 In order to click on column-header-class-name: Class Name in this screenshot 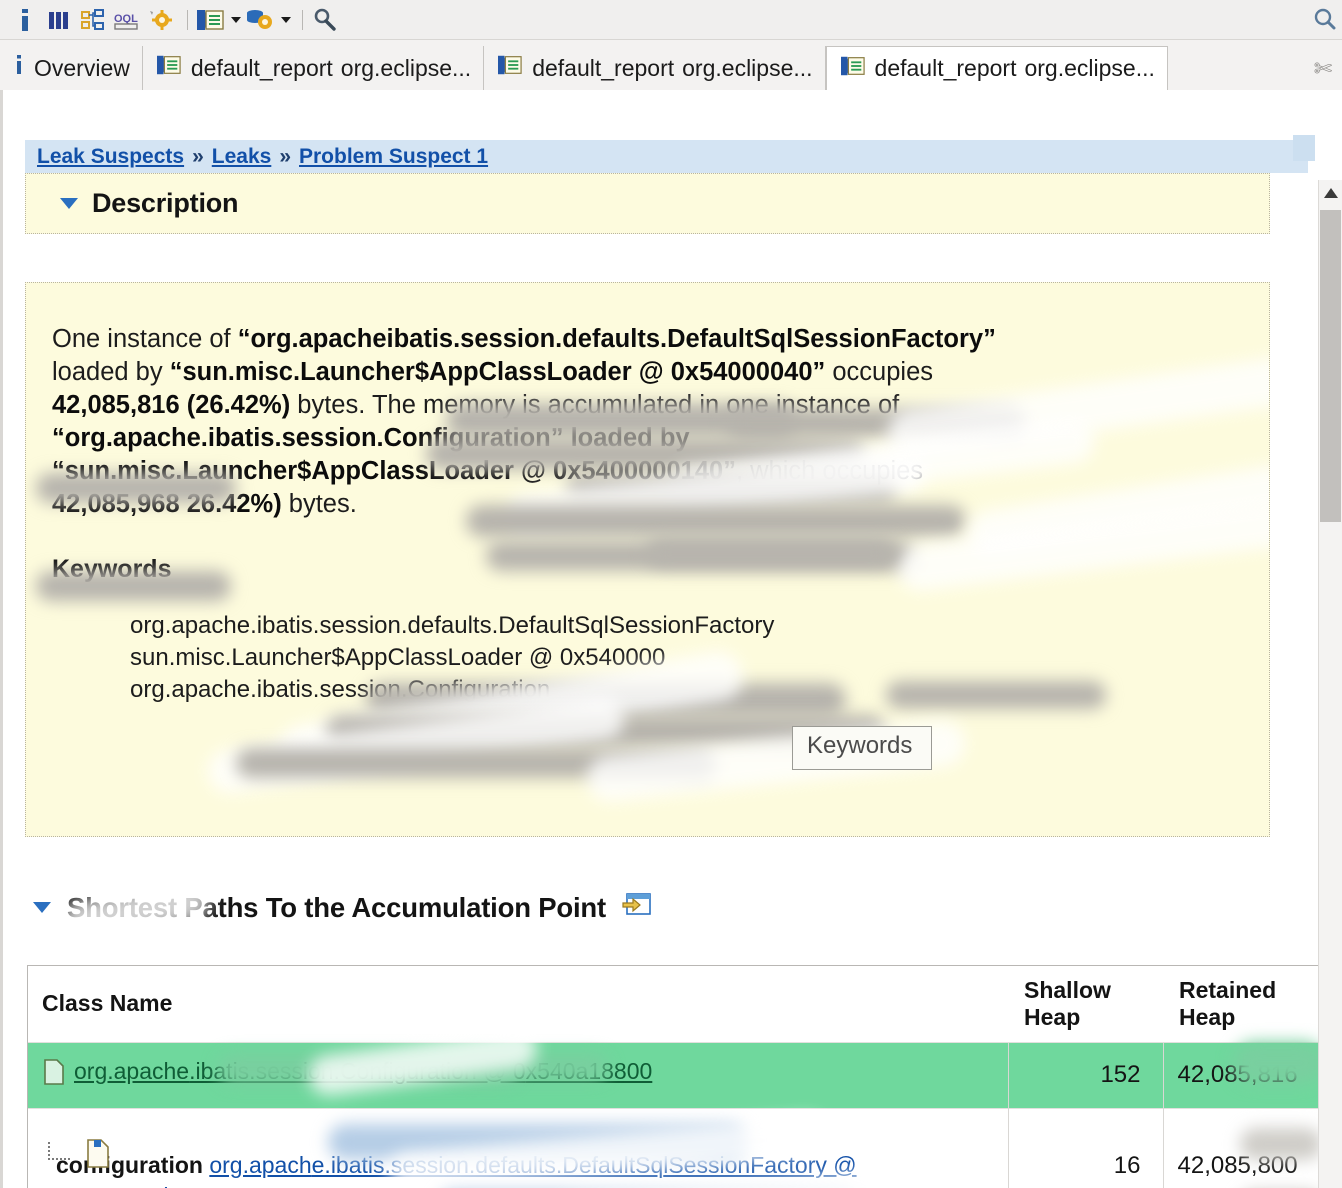, I will do `click(518, 1004)`.